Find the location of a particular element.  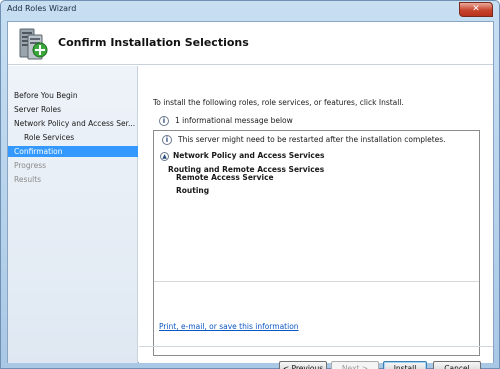

close-icon: ✕ is located at coordinates (476, 9).